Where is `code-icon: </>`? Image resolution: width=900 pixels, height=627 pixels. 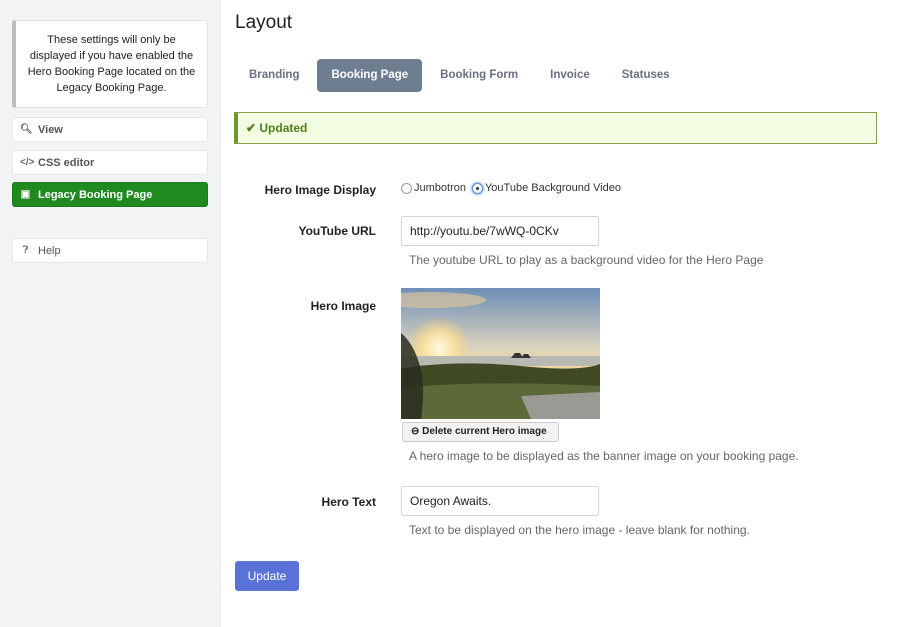 code-icon: </> is located at coordinates (27, 162).